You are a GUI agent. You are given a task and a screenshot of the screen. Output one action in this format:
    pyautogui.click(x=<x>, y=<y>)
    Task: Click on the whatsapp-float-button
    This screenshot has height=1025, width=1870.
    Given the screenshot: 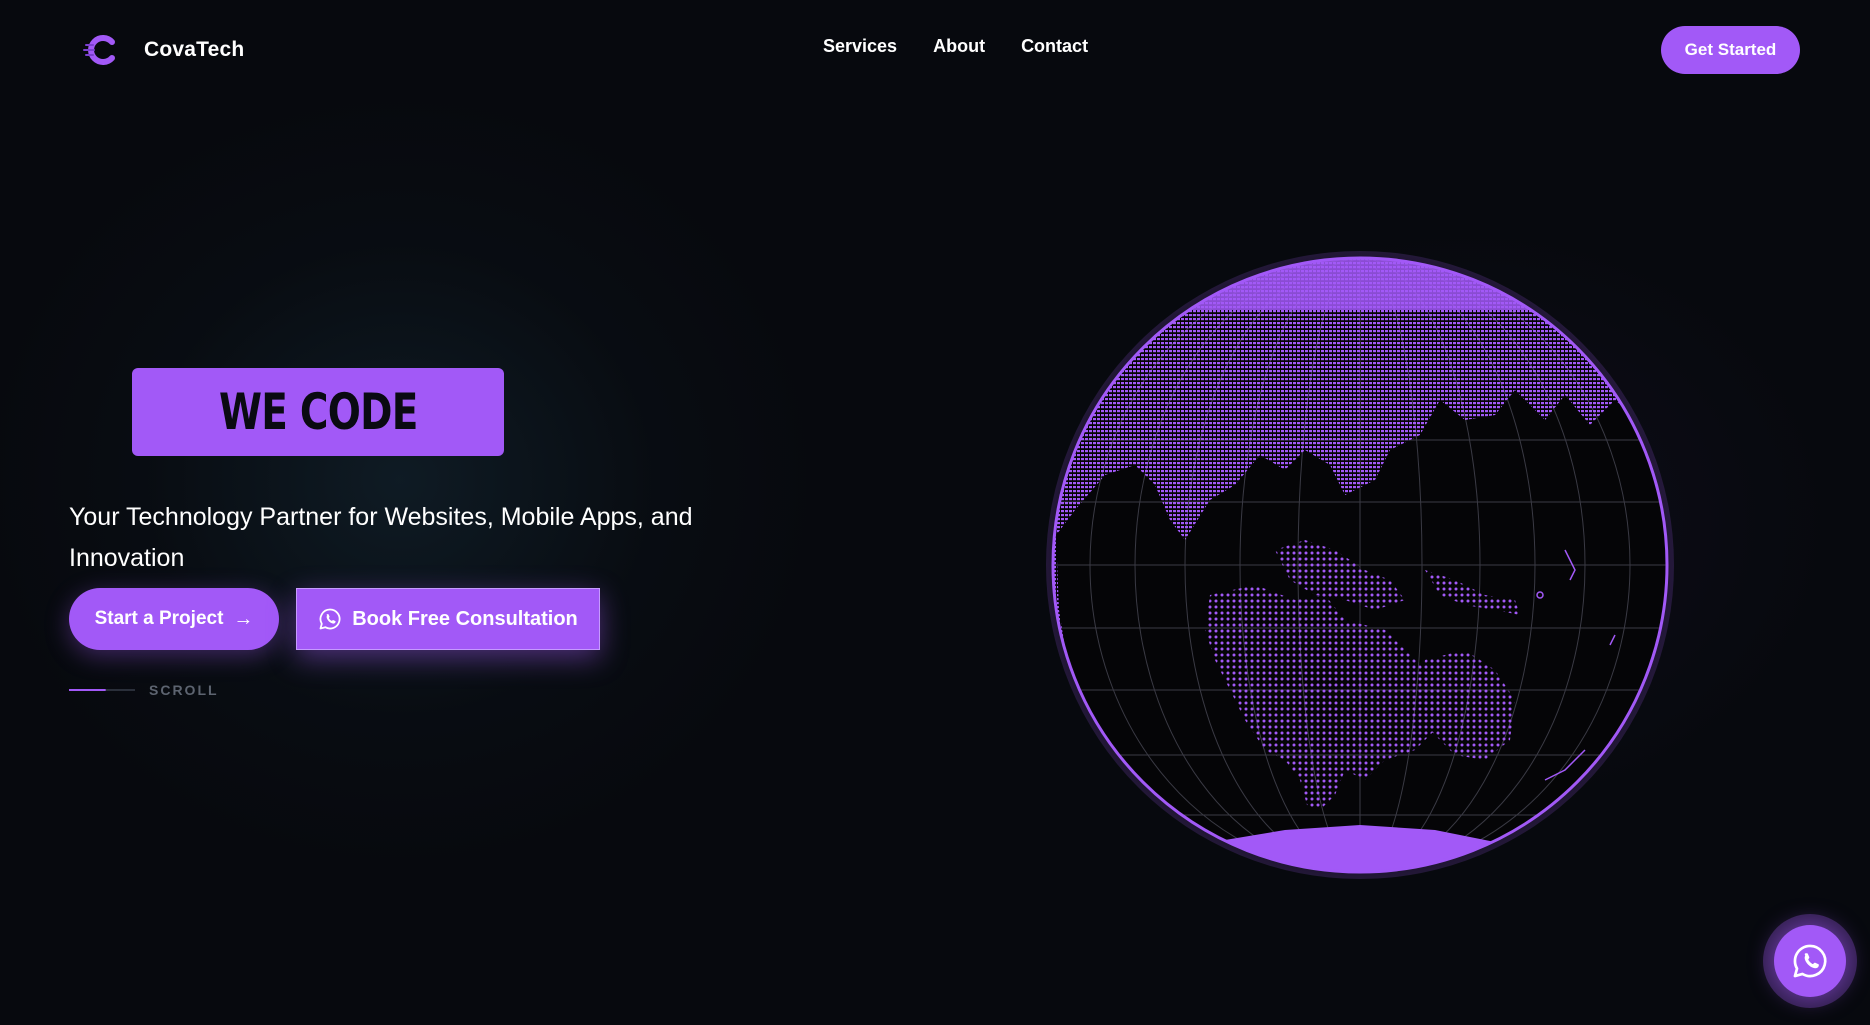 What is the action you would take?
    pyautogui.click(x=1810, y=961)
    